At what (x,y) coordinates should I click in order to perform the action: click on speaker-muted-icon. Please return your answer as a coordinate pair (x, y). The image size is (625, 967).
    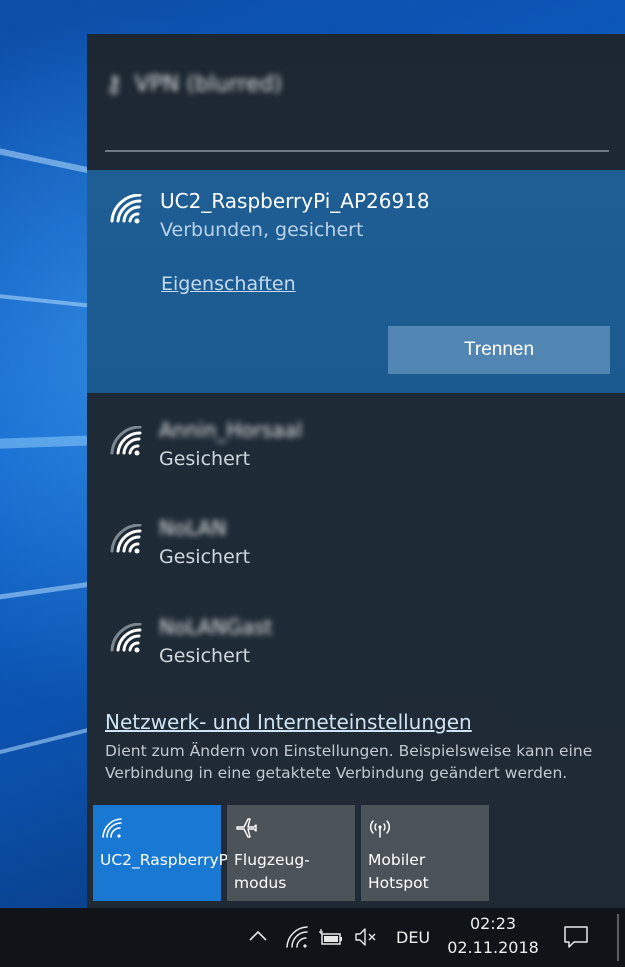
    Looking at the image, I should click on (366, 937).